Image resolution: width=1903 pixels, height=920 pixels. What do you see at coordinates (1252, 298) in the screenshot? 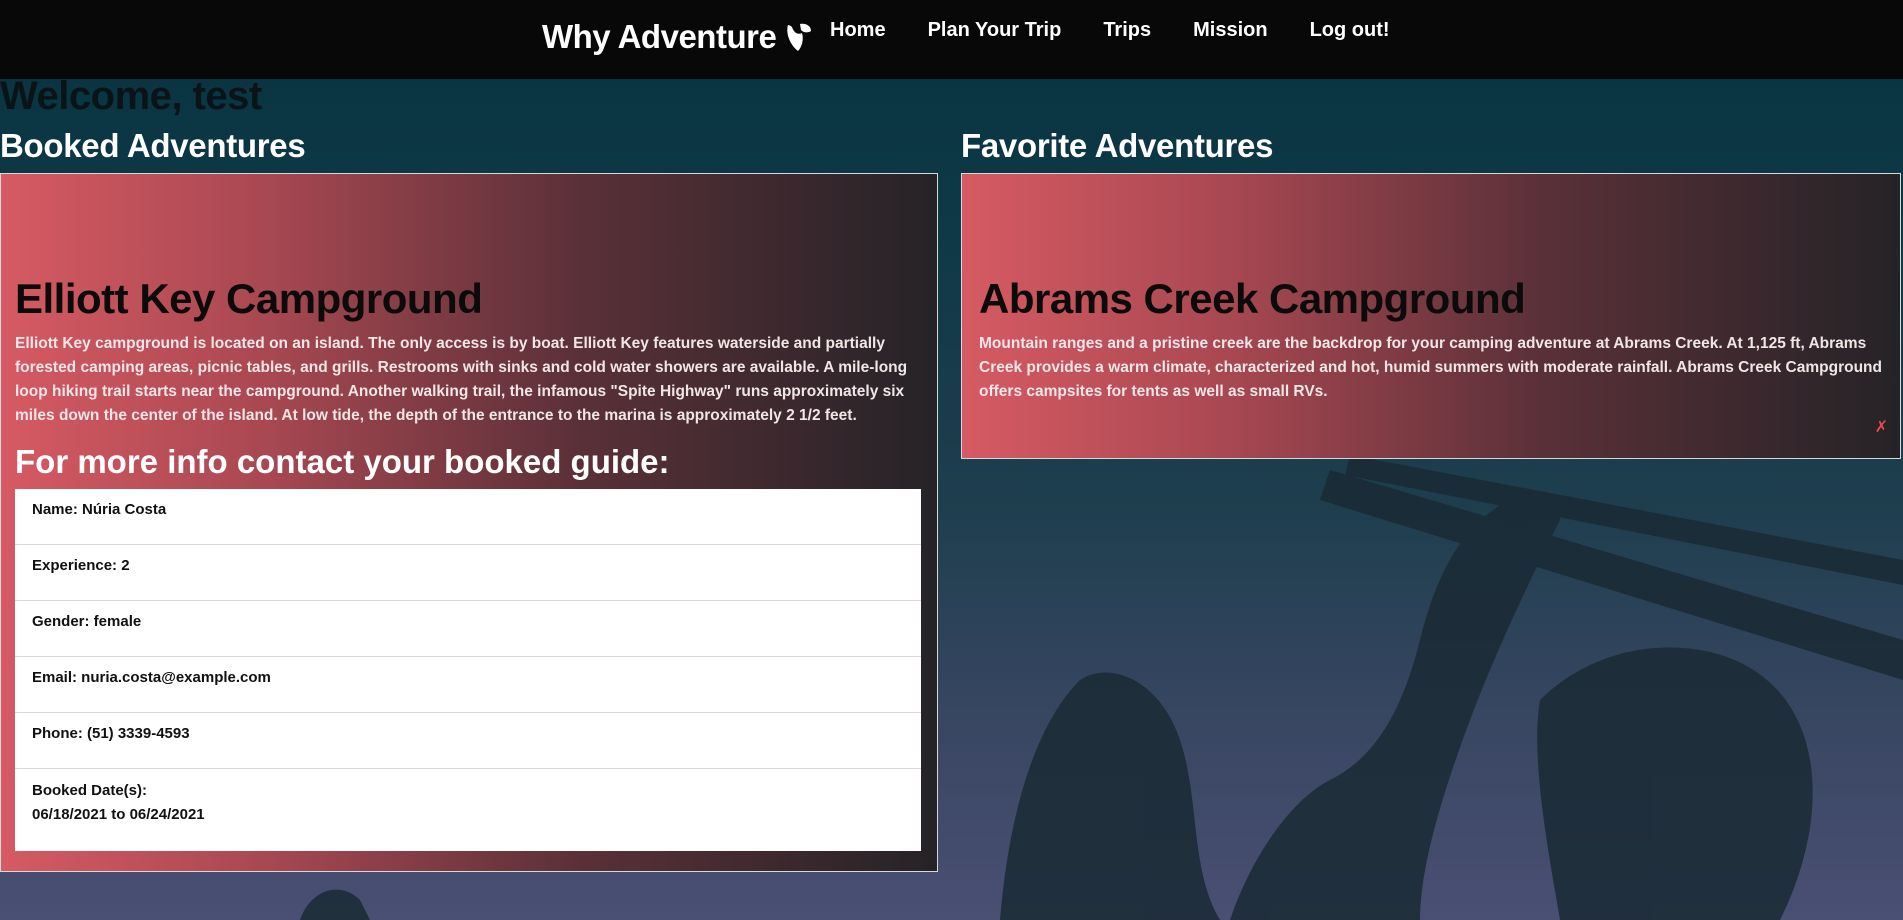
I see `favorite-adventure-title: Abrams Creek Campground` at bounding box center [1252, 298].